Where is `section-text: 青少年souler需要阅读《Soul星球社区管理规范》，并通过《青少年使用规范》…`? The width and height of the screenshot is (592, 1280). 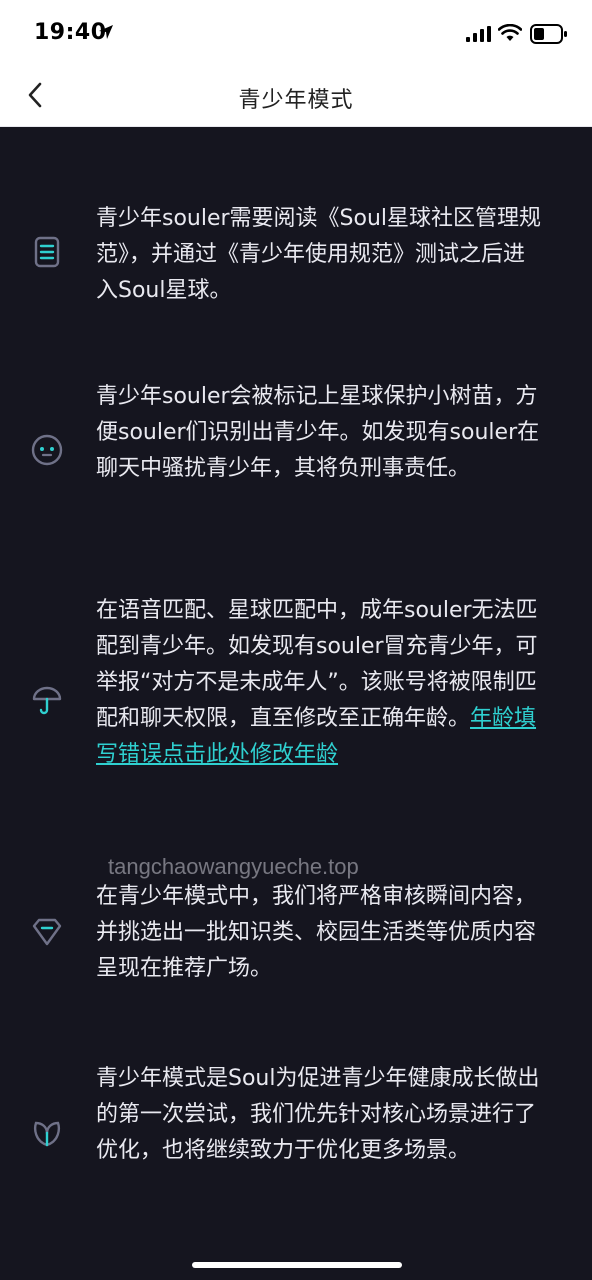 section-text: 青少年souler需要阅读《Soul星球社区管理规范》，并通过《青少年使用规范》… is located at coordinates (319, 254).